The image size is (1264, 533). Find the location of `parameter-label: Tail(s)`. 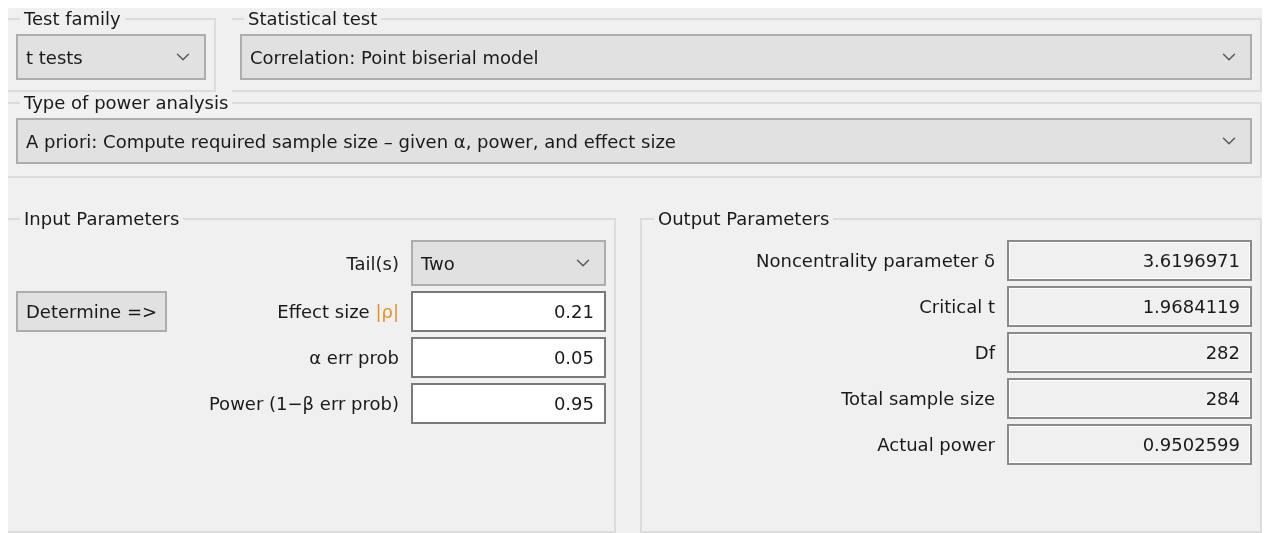

parameter-label: Tail(s) is located at coordinates (372, 263).